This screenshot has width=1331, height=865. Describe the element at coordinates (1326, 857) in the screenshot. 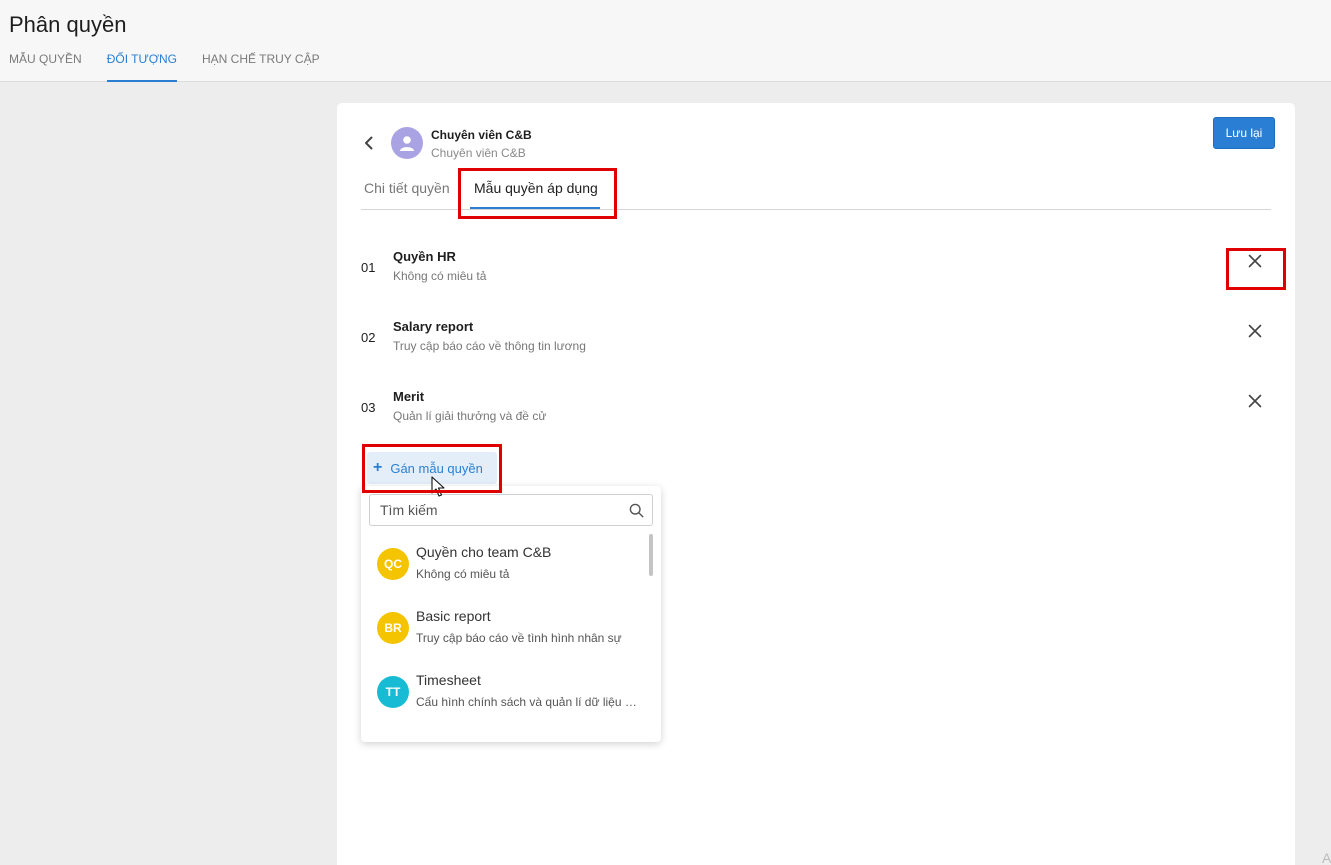

I see `corner-mark: A` at that location.